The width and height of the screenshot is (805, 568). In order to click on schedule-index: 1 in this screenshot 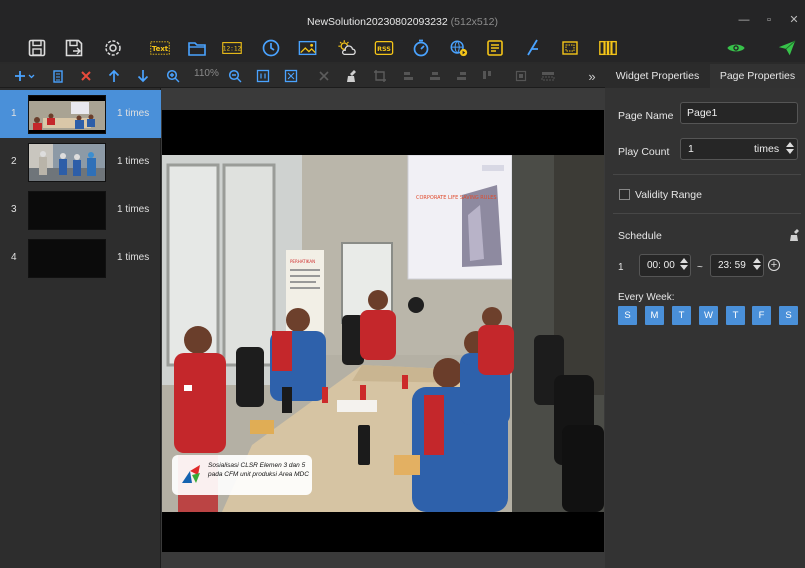, I will do `click(621, 267)`.